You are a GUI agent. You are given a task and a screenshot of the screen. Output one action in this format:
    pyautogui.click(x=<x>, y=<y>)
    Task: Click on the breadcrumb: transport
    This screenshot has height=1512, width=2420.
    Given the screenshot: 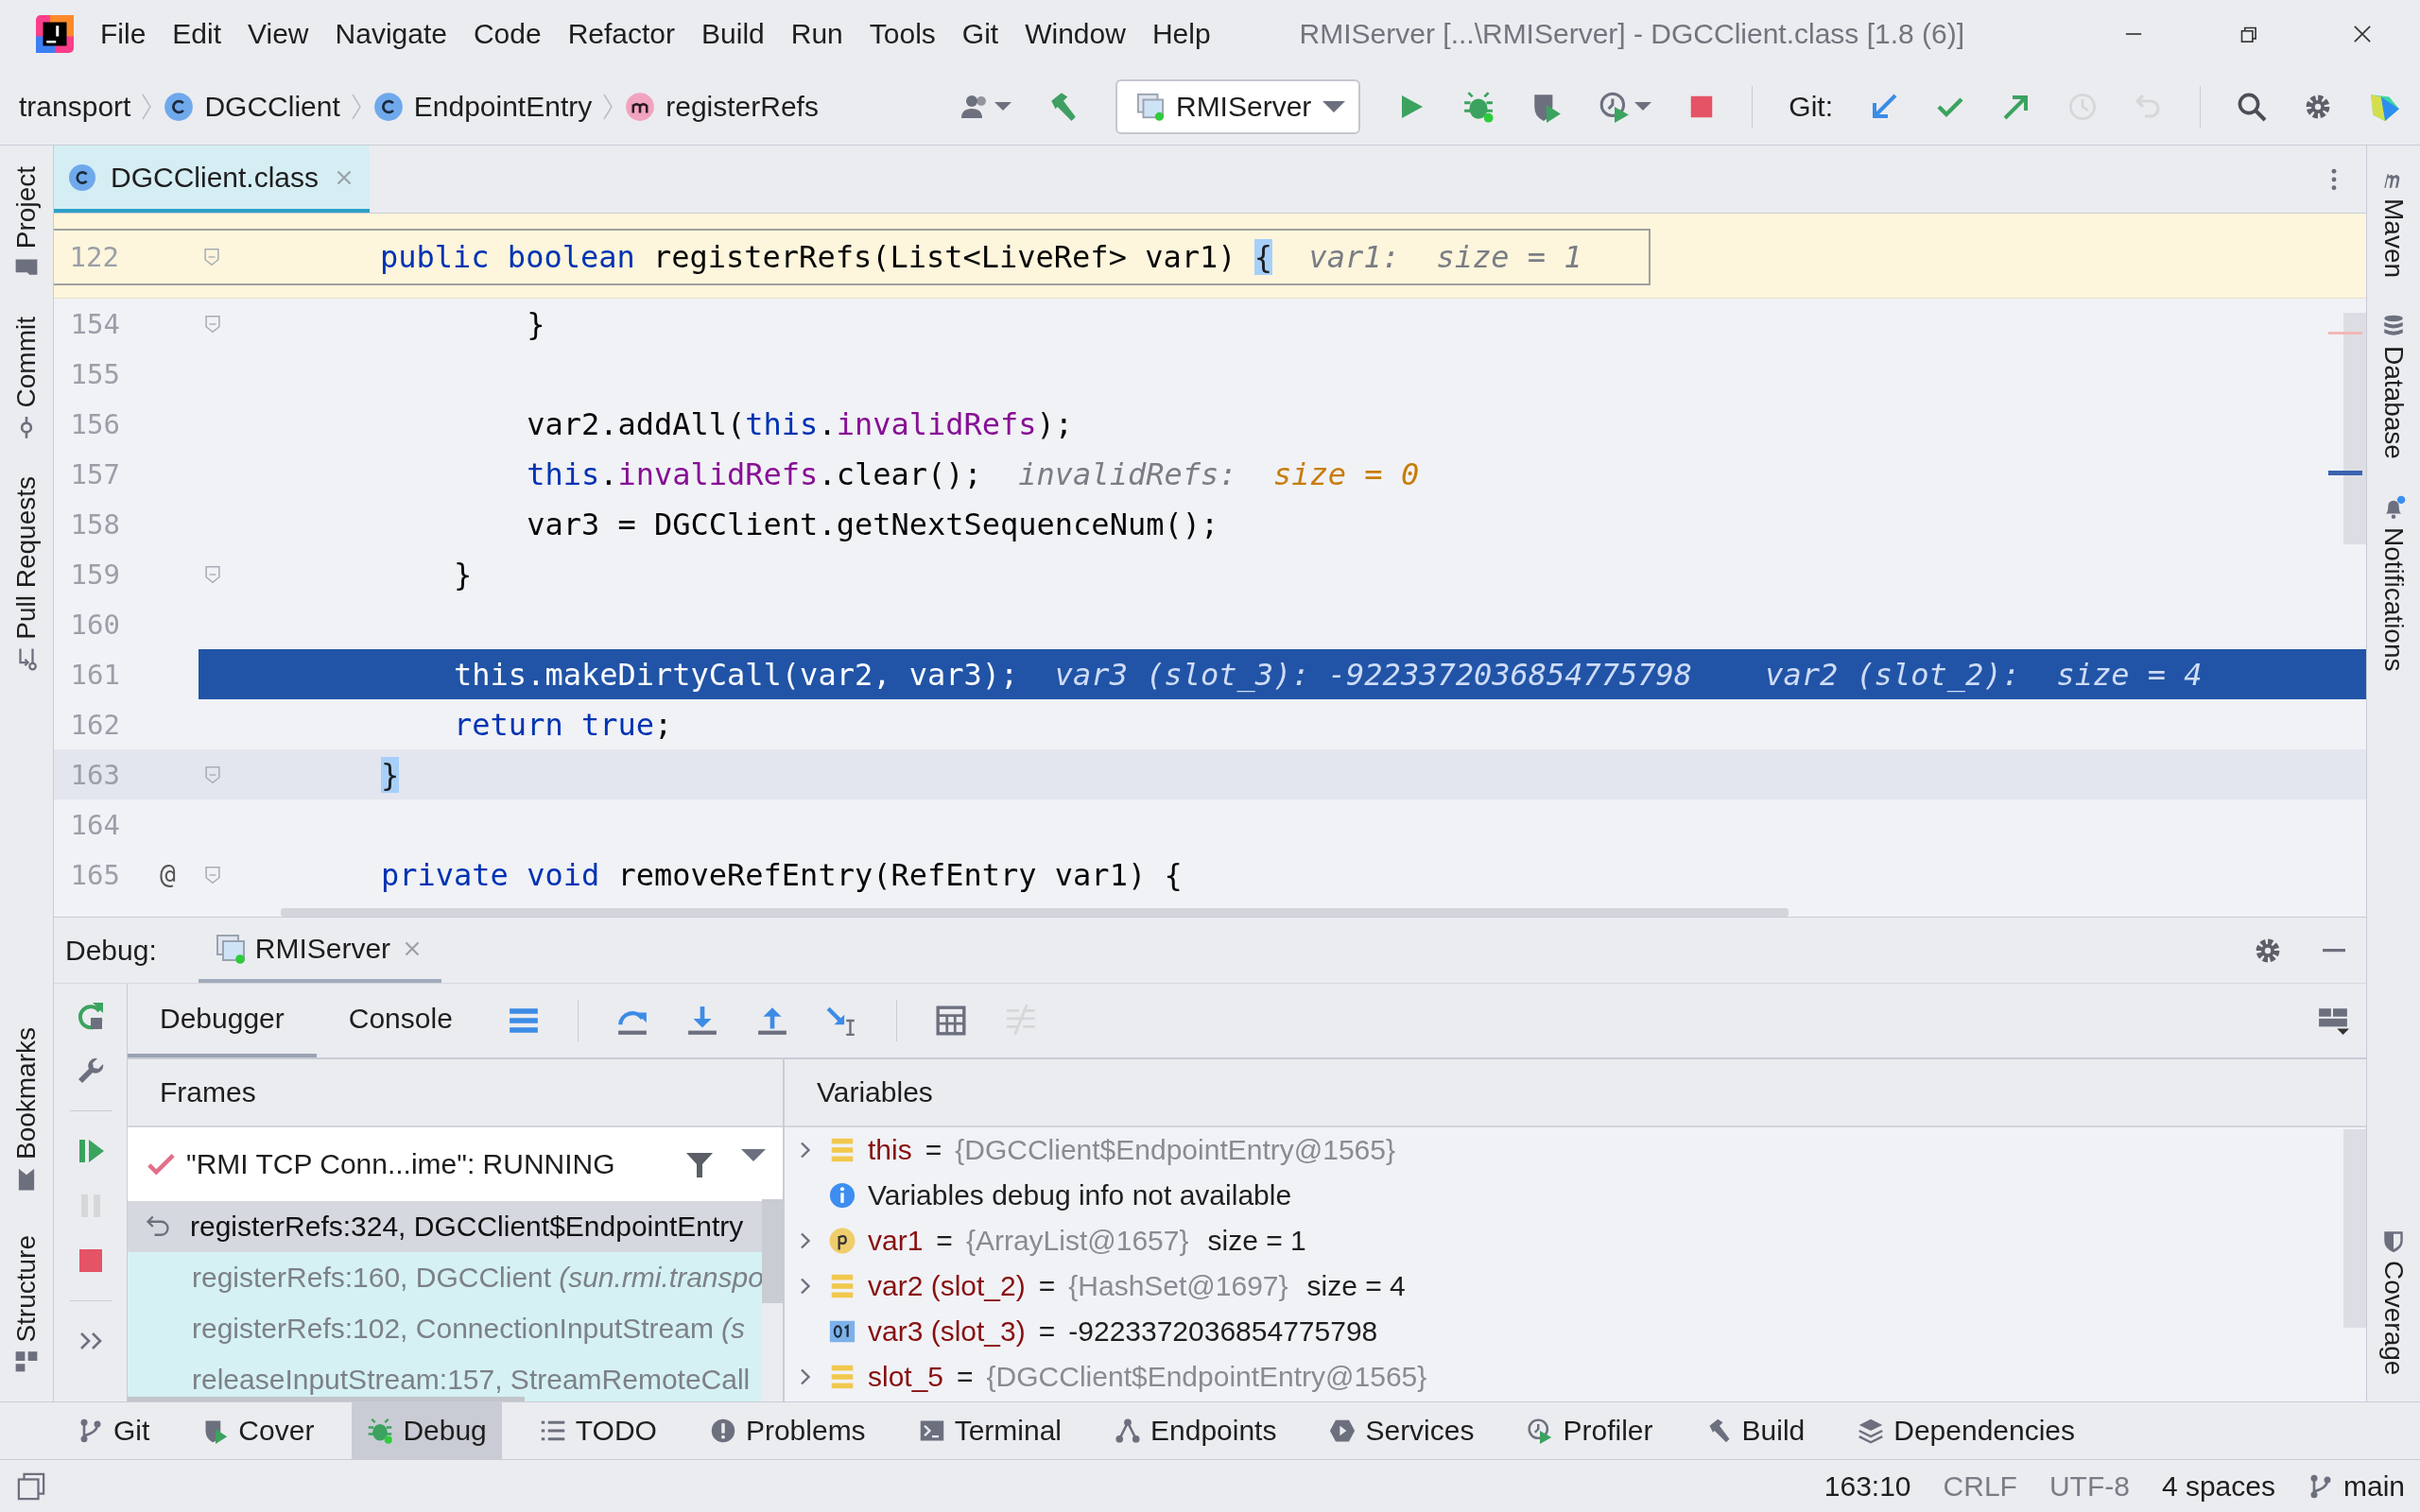 What is the action you would take?
    pyautogui.click(x=75, y=106)
    